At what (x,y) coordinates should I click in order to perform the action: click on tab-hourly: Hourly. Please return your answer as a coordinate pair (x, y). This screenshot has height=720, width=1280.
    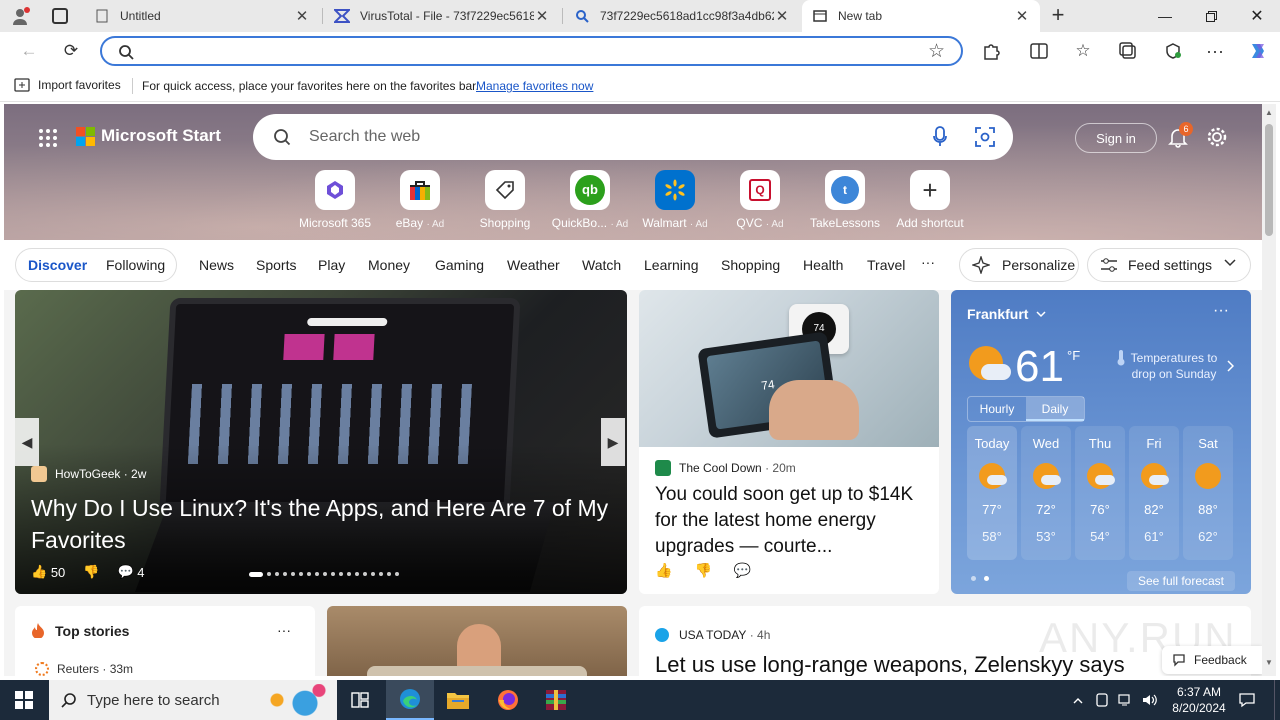
    Looking at the image, I should click on (997, 409).